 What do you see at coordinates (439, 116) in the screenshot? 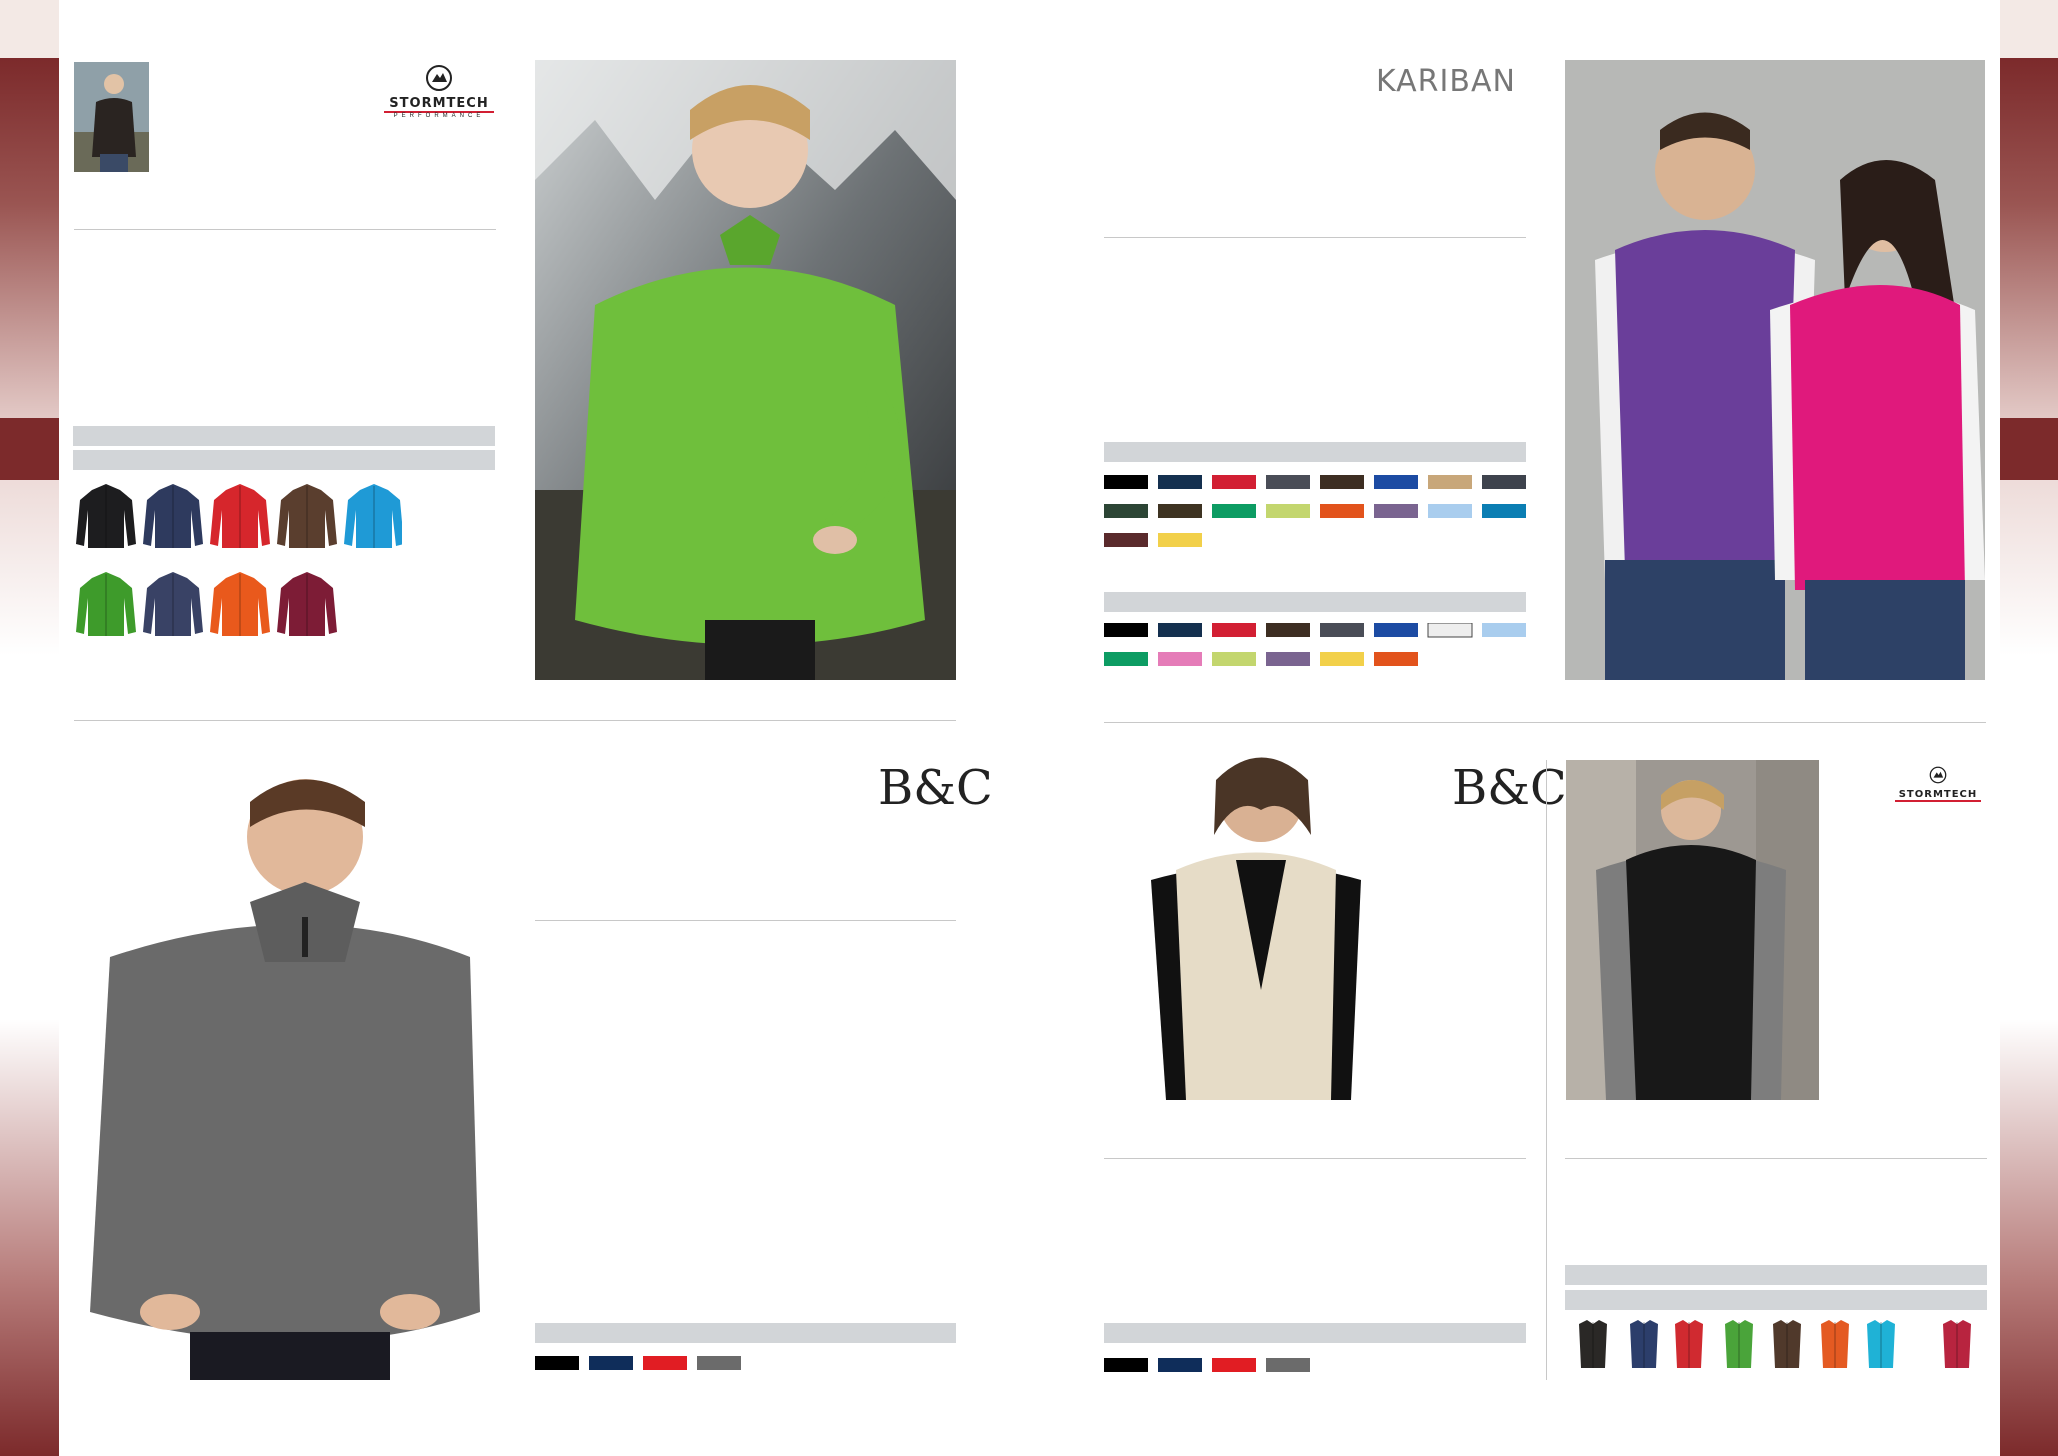
I see `stormtech-subline: PERFORMANCE` at bounding box center [439, 116].